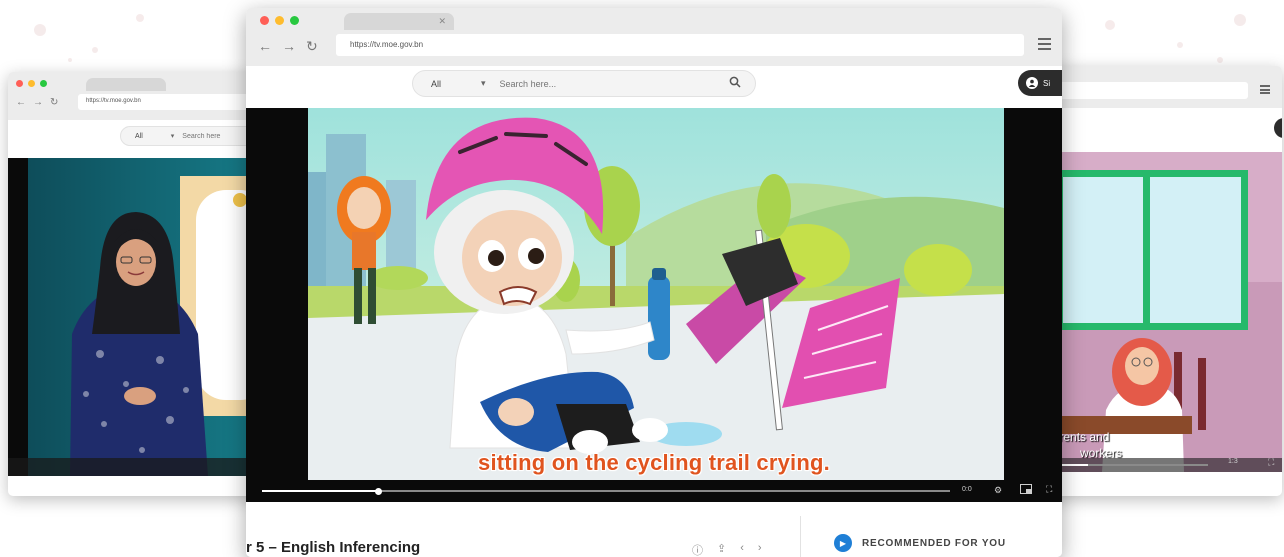  Describe the element at coordinates (320, 491) in the screenshot. I see `video-progress-fill` at that location.